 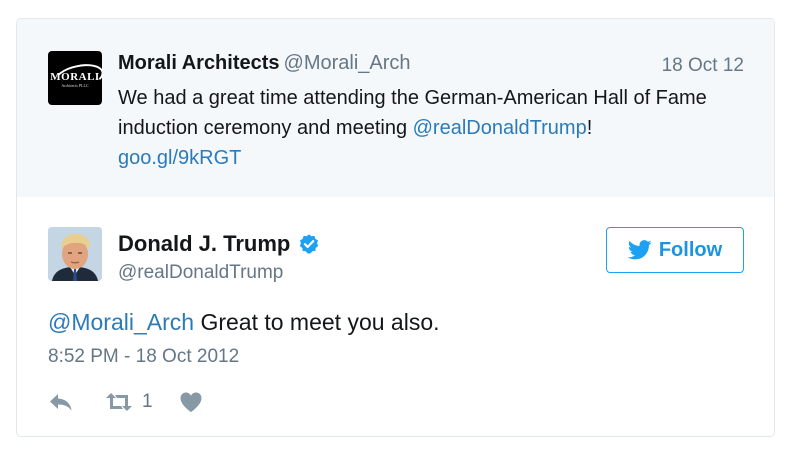 What do you see at coordinates (589, 128) in the screenshot?
I see `quoted-text-end: !` at bounding box center [589, 128].